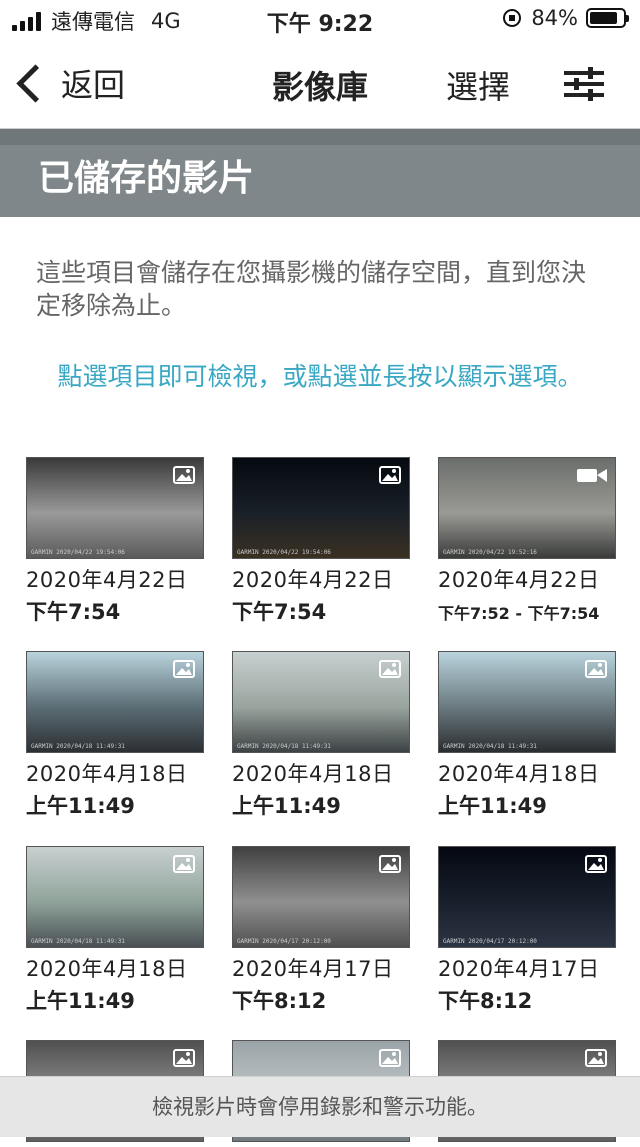  What do you see at coordinates (146, 178) in the screenshot?
I see `section-title: 已儲存的影片` at bounding box center [146, 178].